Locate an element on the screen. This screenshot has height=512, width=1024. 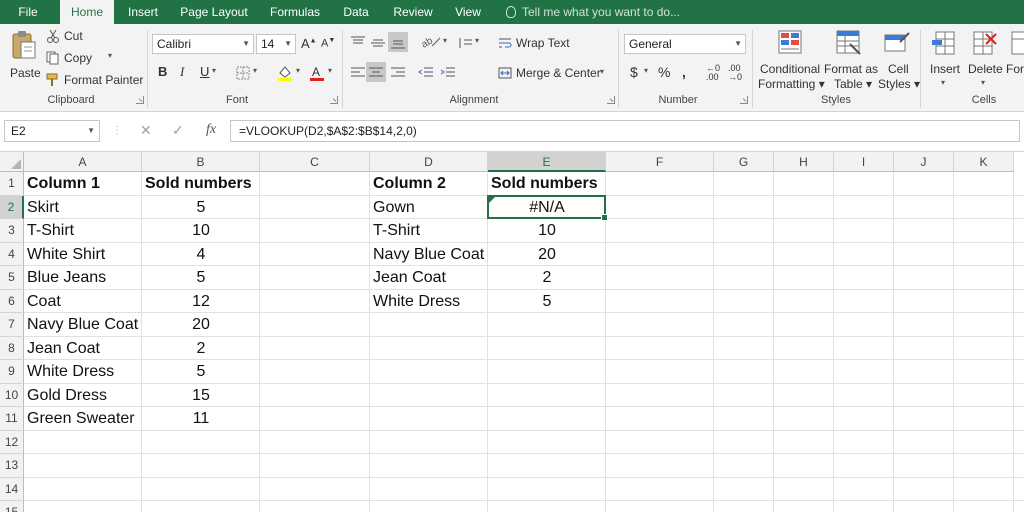
row-header-5: 5 is located at coordinates (12, 278).